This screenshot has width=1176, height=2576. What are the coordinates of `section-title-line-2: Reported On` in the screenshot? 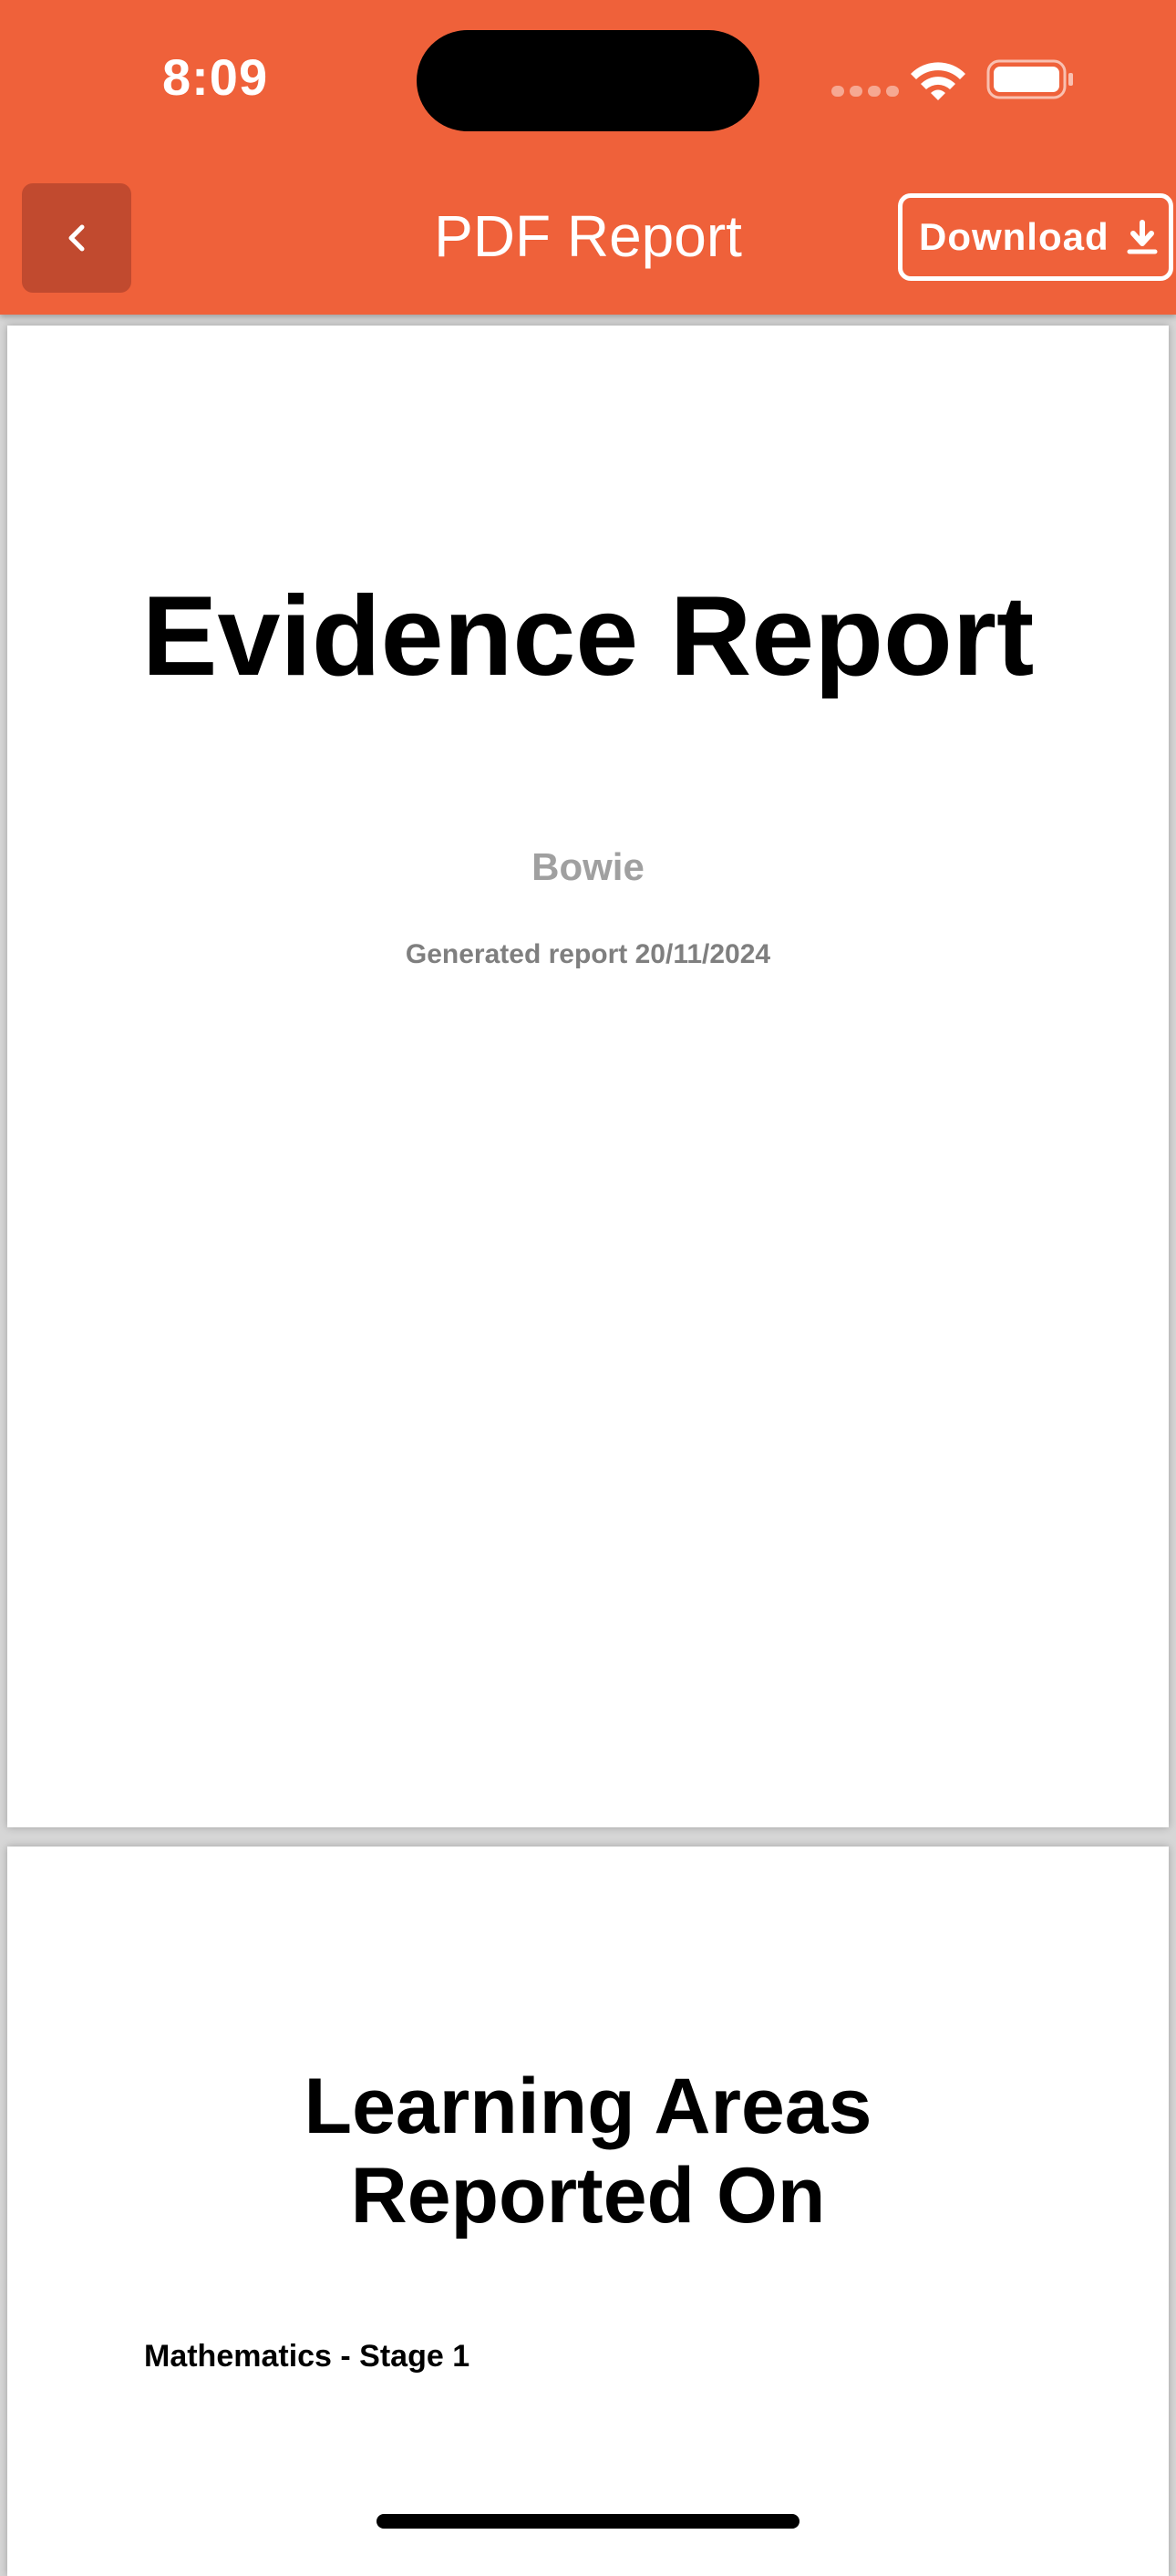 It's located at (588, 2196).